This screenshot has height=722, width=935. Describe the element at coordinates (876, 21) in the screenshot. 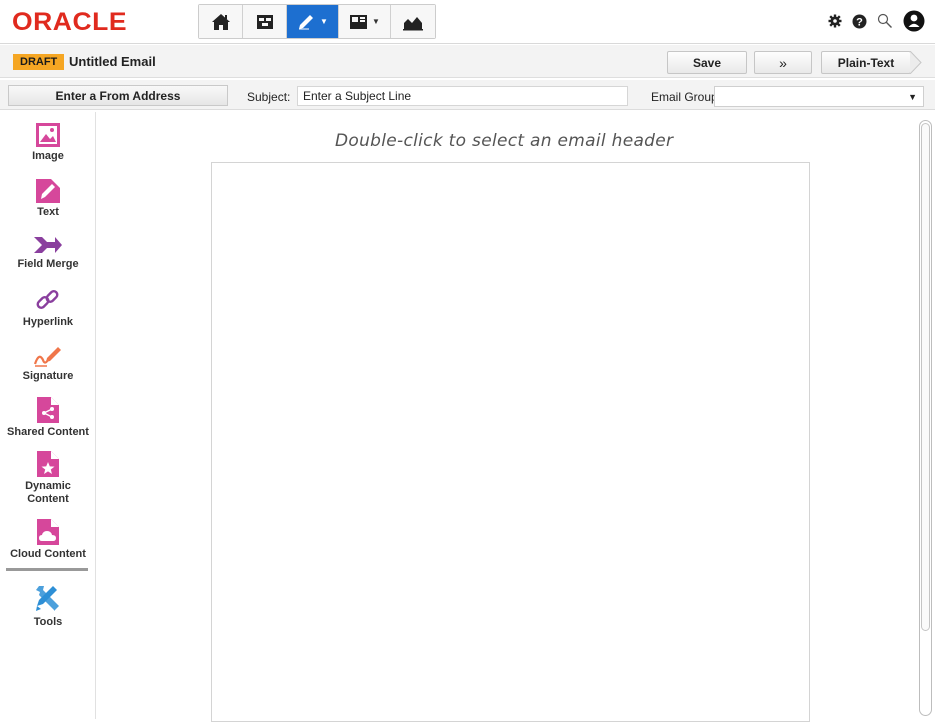

I see `header-utility-icons: ?` at that location.